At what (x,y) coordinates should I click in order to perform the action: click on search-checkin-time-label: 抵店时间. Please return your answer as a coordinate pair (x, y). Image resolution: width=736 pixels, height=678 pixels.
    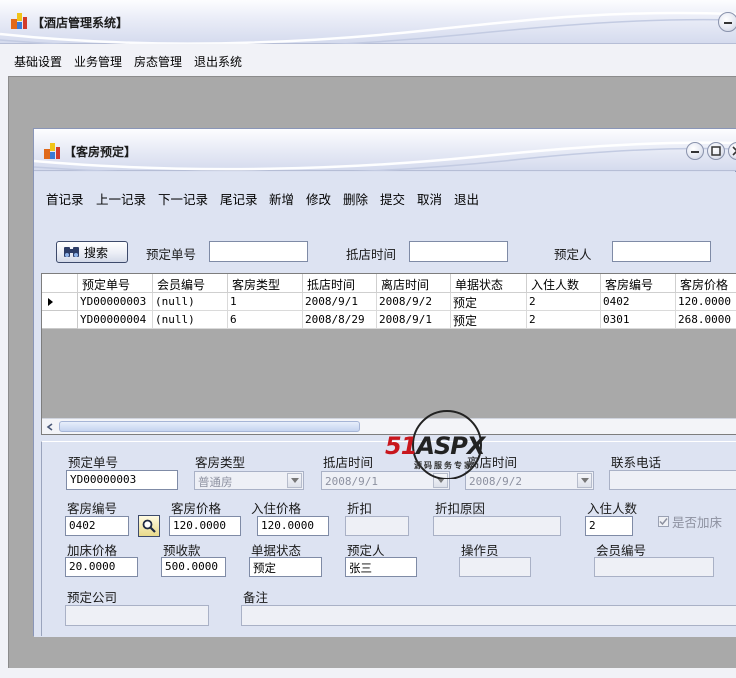
    Looking at the image, I should click on (371, 254).